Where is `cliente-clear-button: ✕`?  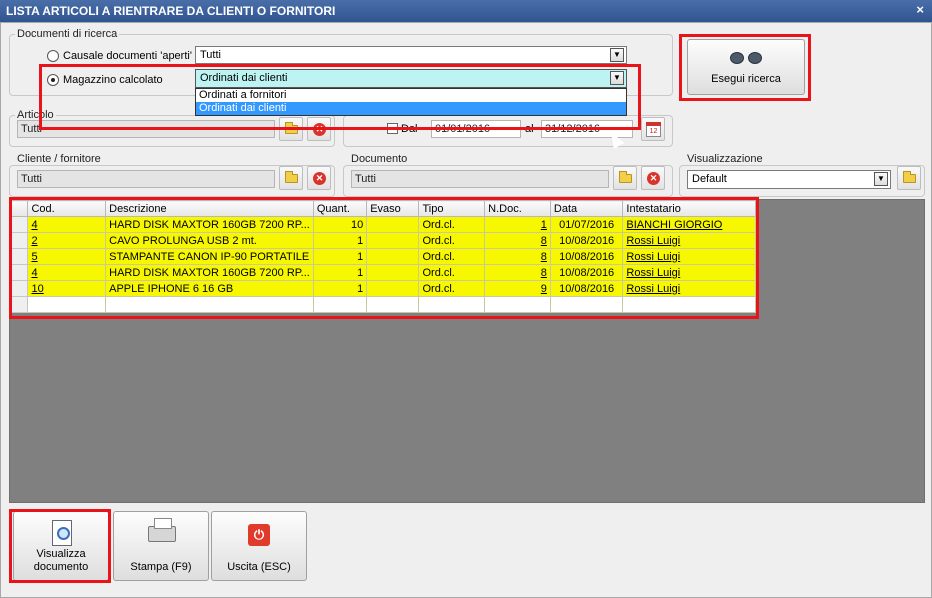
cliente-clear-button: ✕ is located at coordinates (319, 178).